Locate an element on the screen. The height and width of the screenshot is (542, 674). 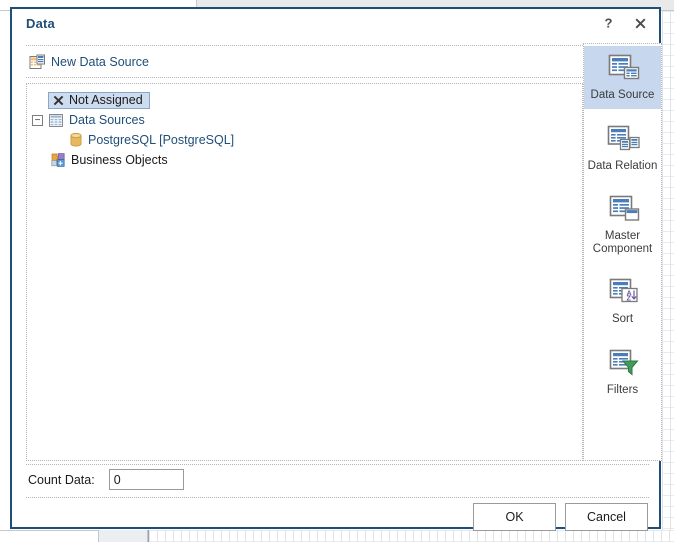
tree-node-label: PostgreSQL [PostgreSQL] is located at coordinates (161, 140).